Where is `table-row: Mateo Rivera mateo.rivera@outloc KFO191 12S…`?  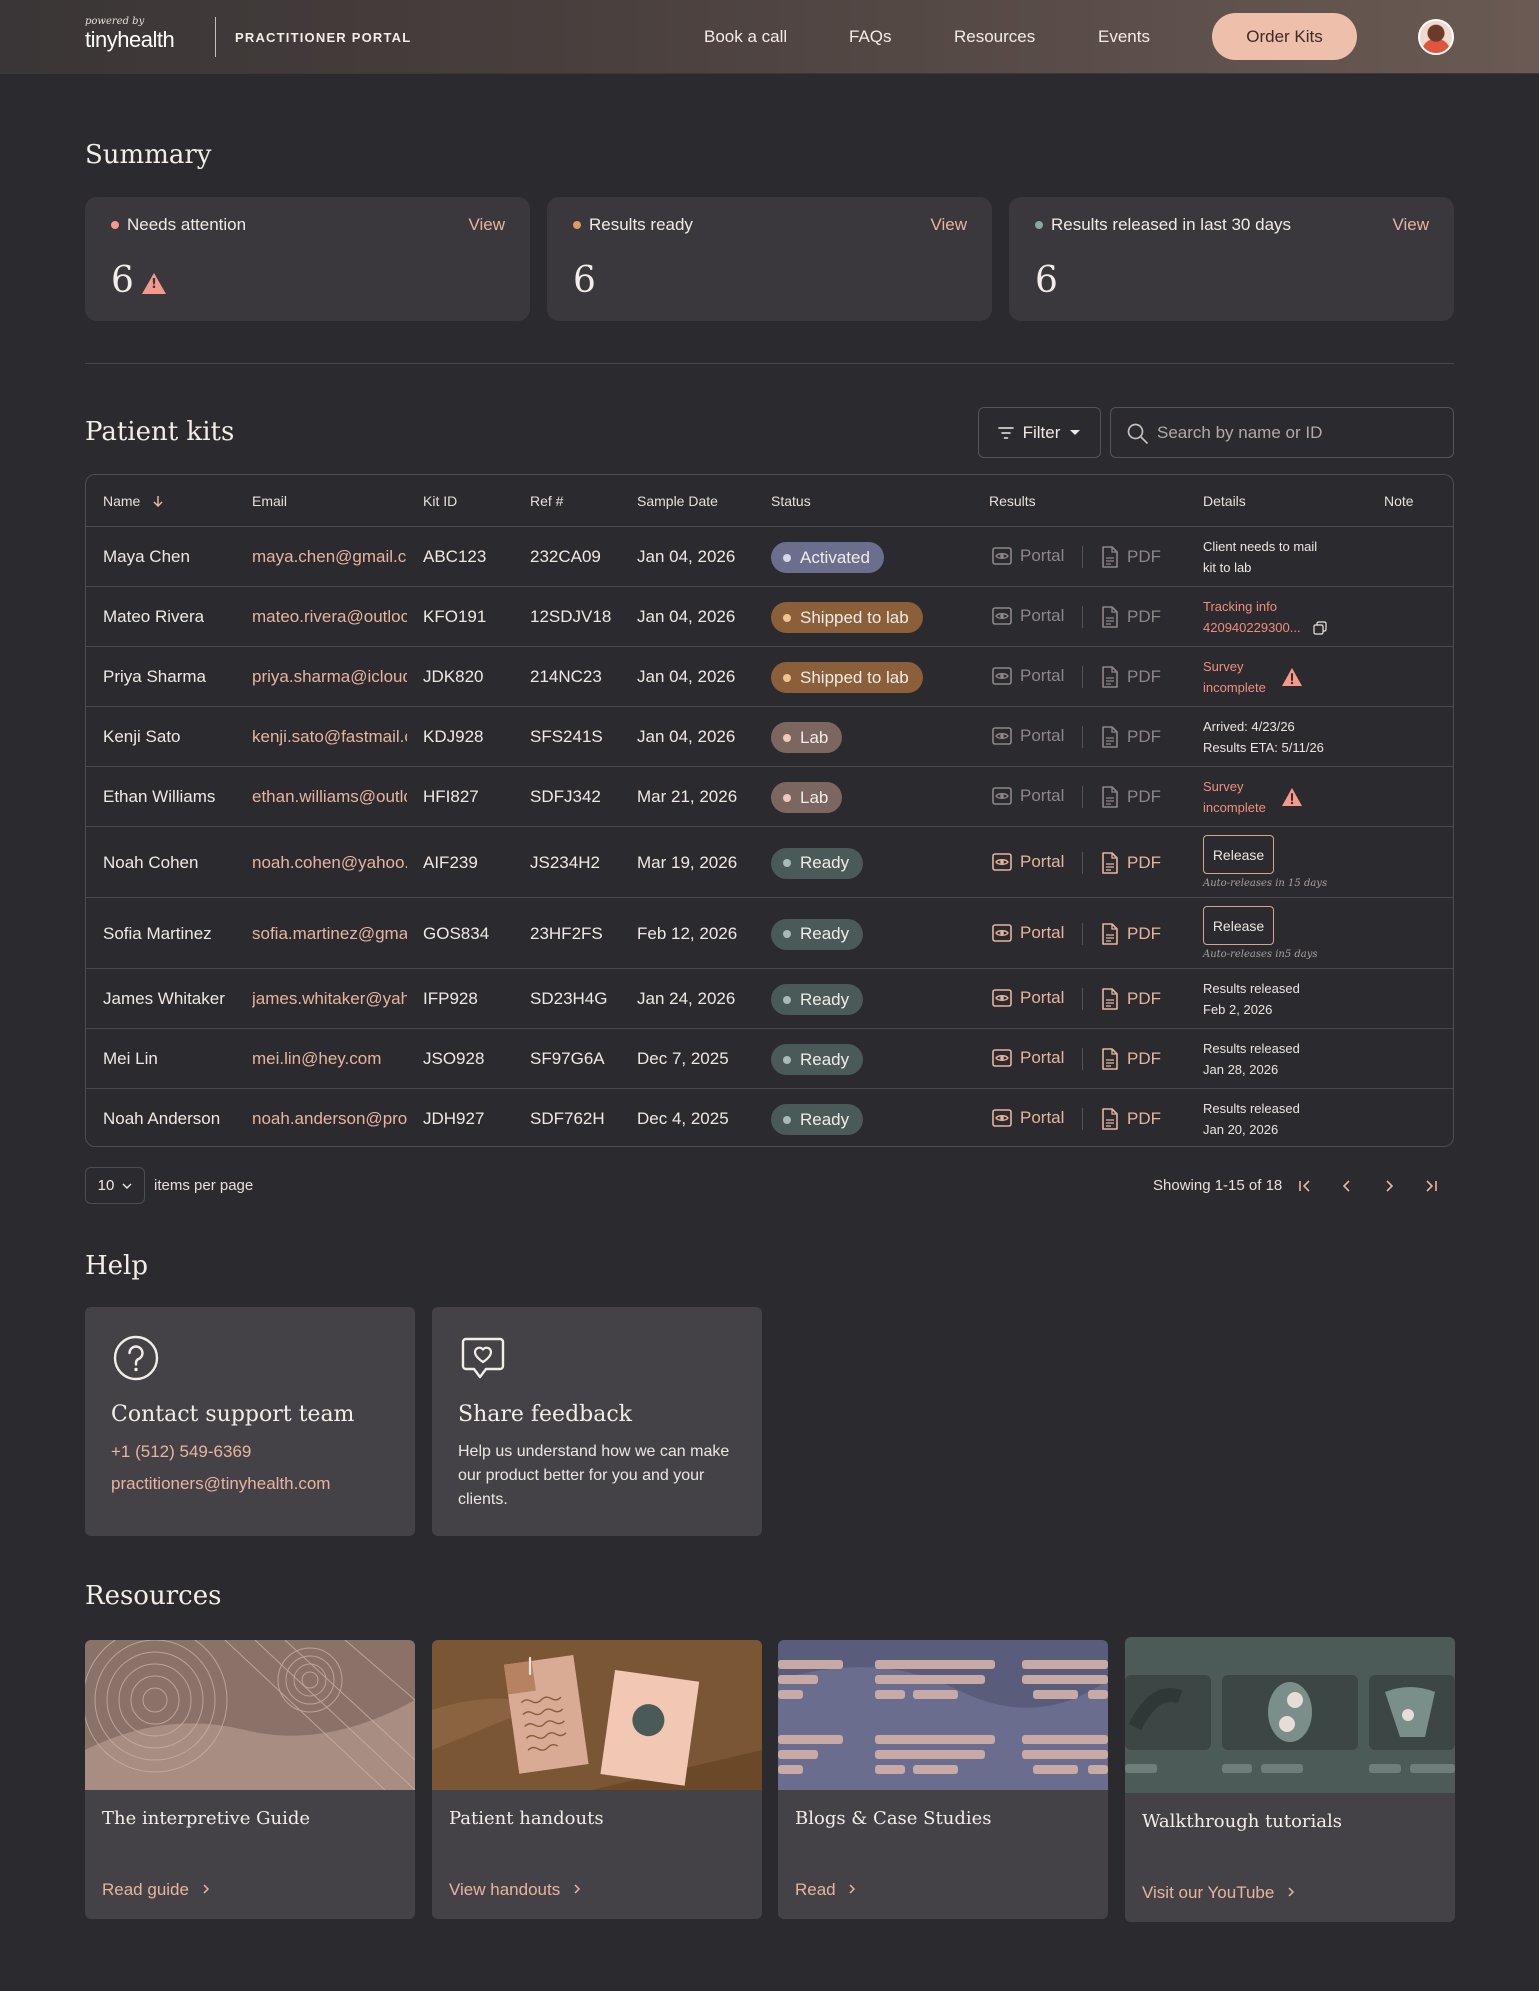
table-row: Mateo Rivera mateo.rivera@outloc KFO191 12S… is located at coordinates (769, 617).